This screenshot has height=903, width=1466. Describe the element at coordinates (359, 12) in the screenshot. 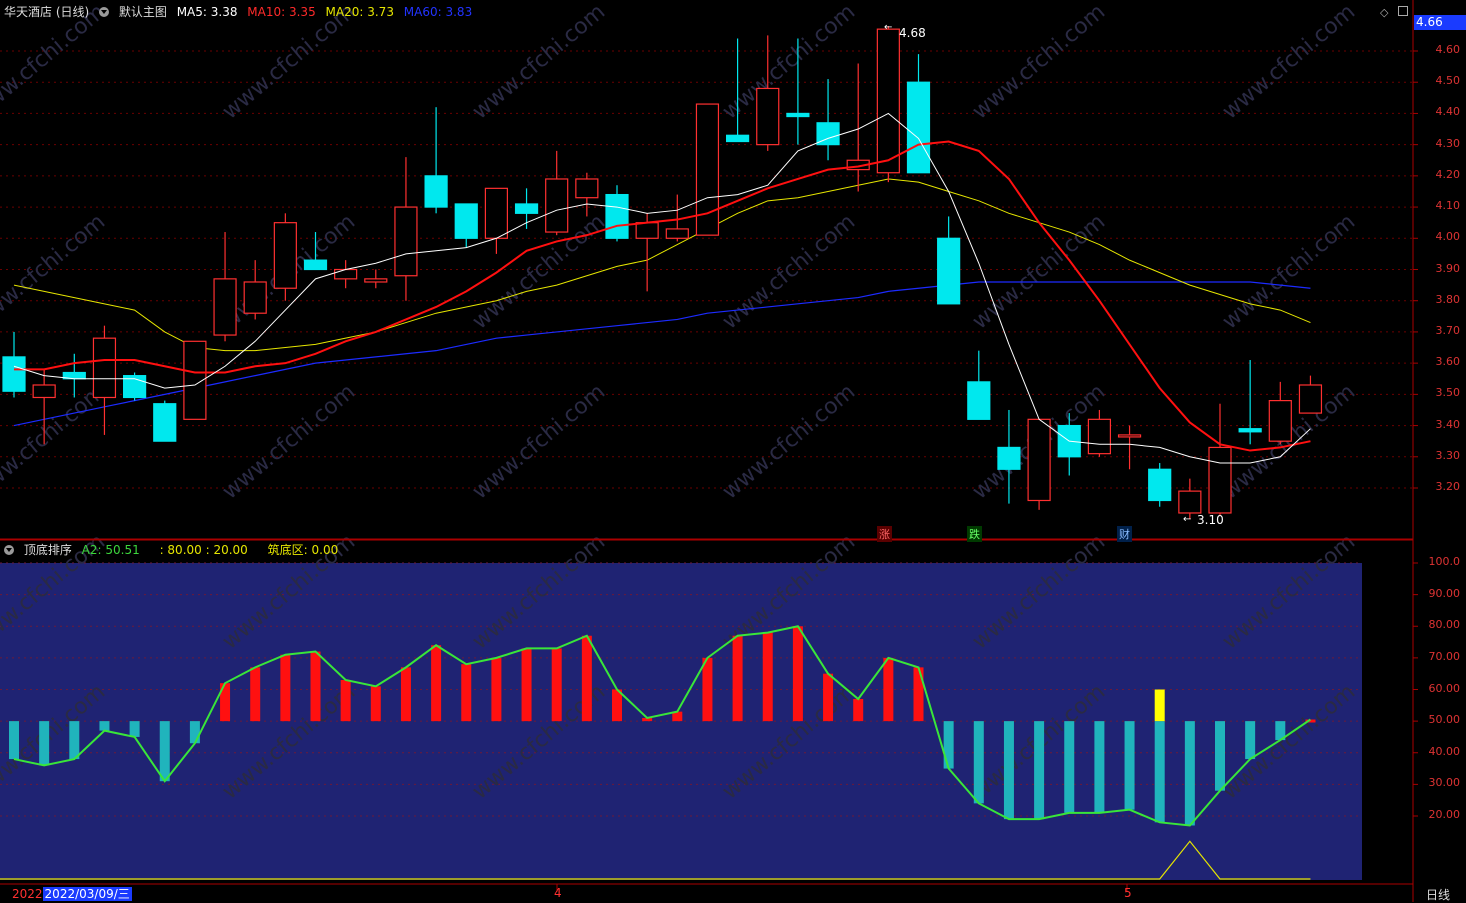

I see `ma20-value: MA20: 3.73` at that location.